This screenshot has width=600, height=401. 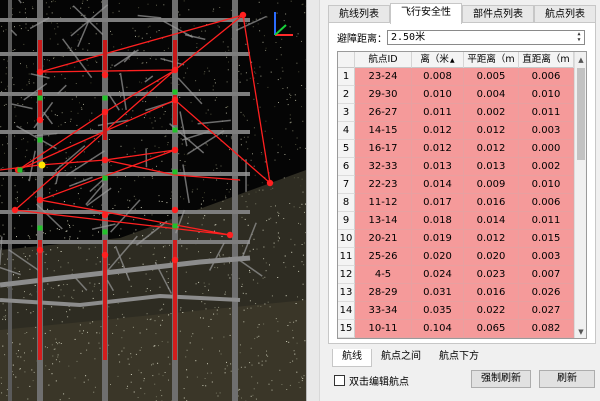 I want to click on cell-vertical-distance: 0.082, so click(x=546, y=329).